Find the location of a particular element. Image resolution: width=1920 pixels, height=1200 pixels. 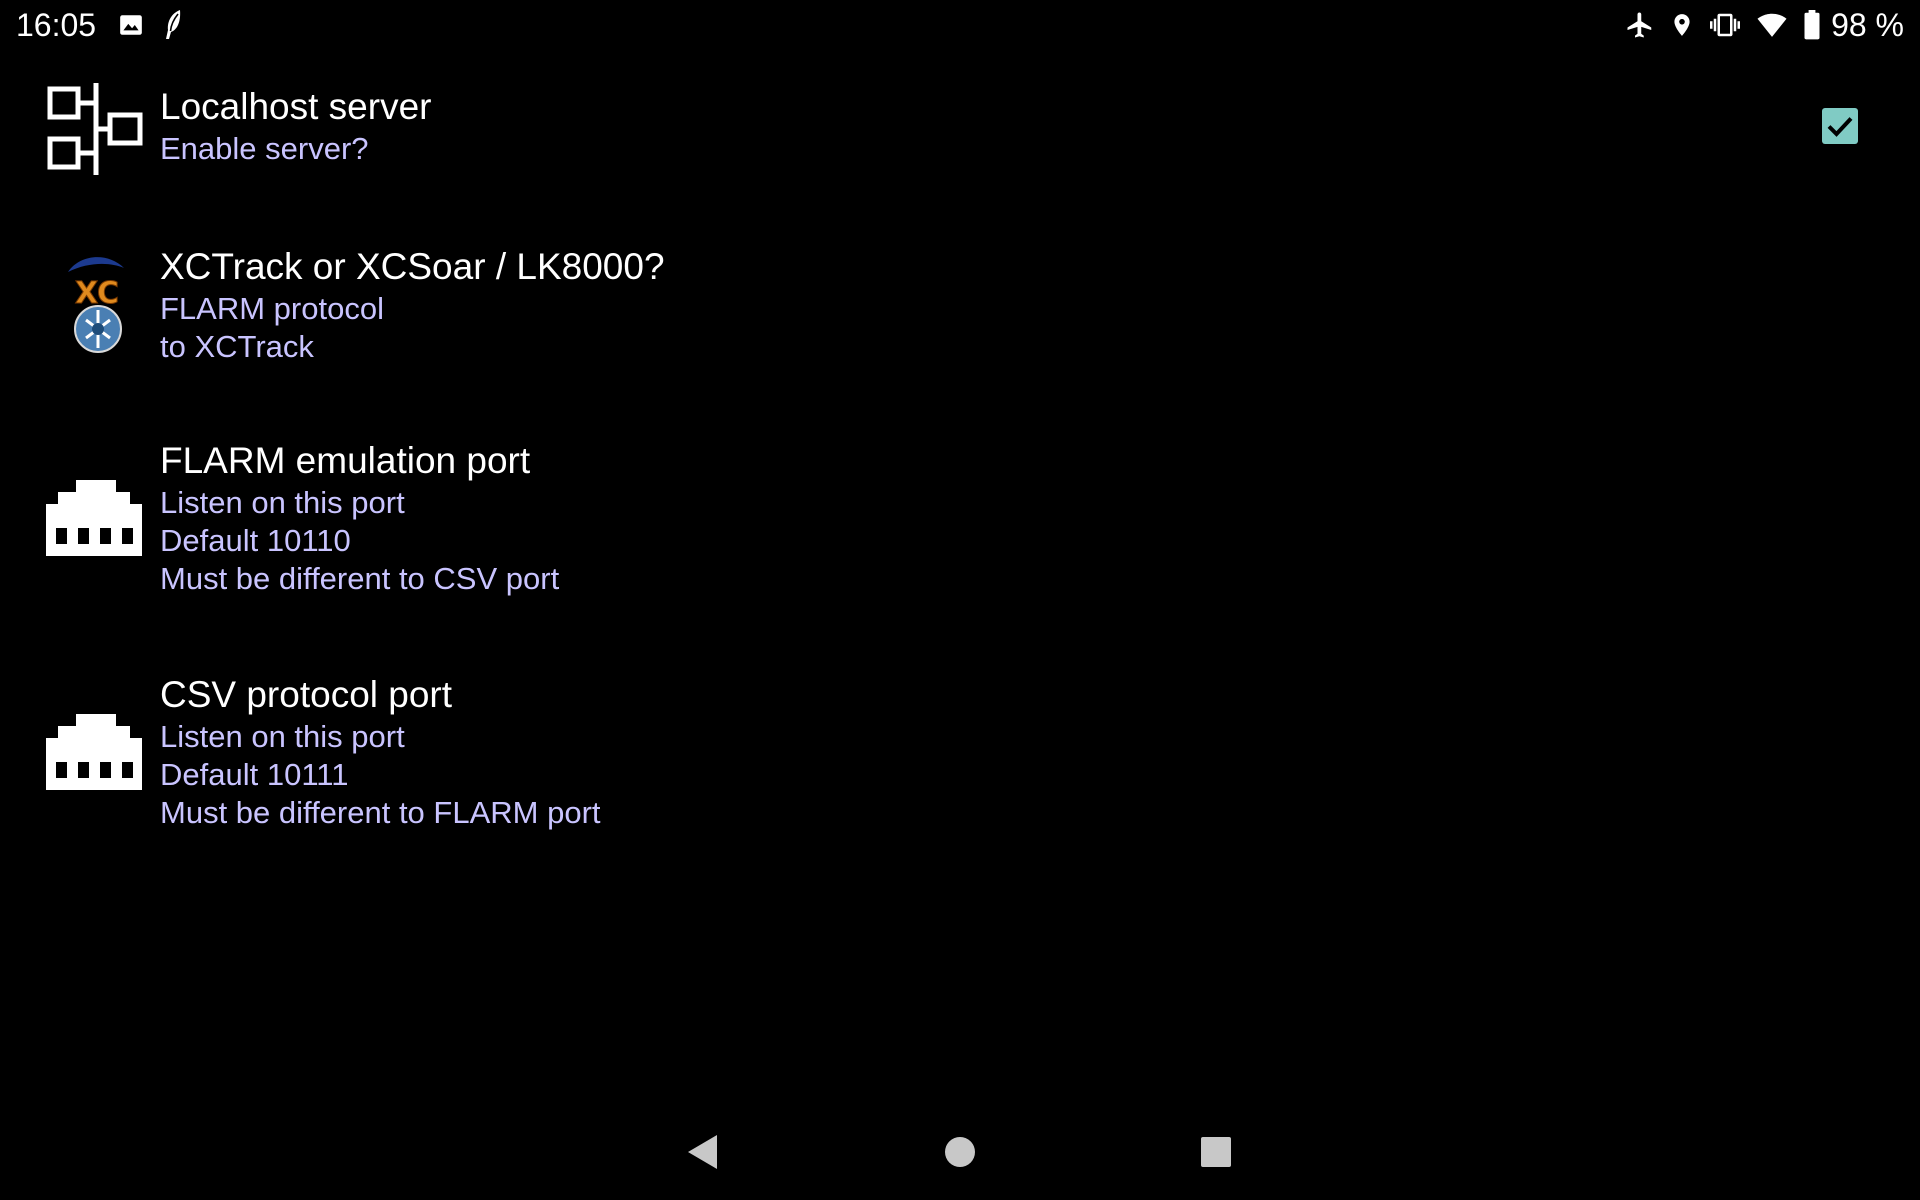

status-bar: 16:05 98 % is located at coordinates (960, 25).